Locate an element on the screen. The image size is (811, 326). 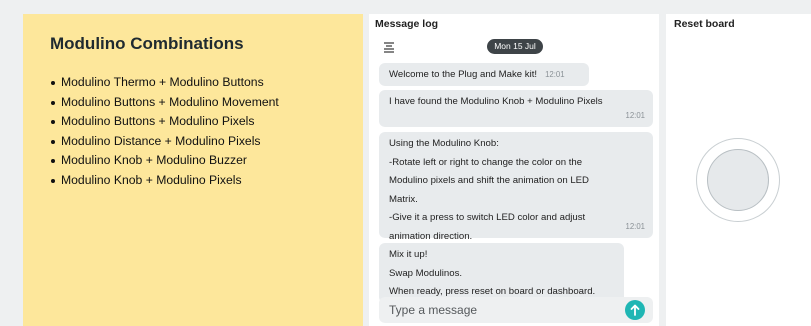
arrow-up-icon is located at coordinates (635, 310).